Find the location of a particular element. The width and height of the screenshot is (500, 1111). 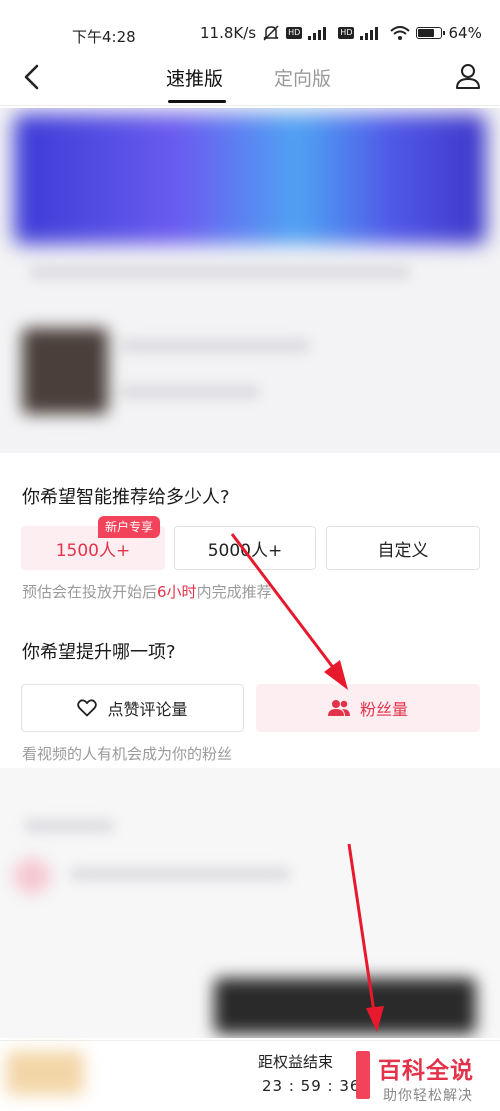

hint-suffix: 内完成推荐 is located at coordinates (234, 592).